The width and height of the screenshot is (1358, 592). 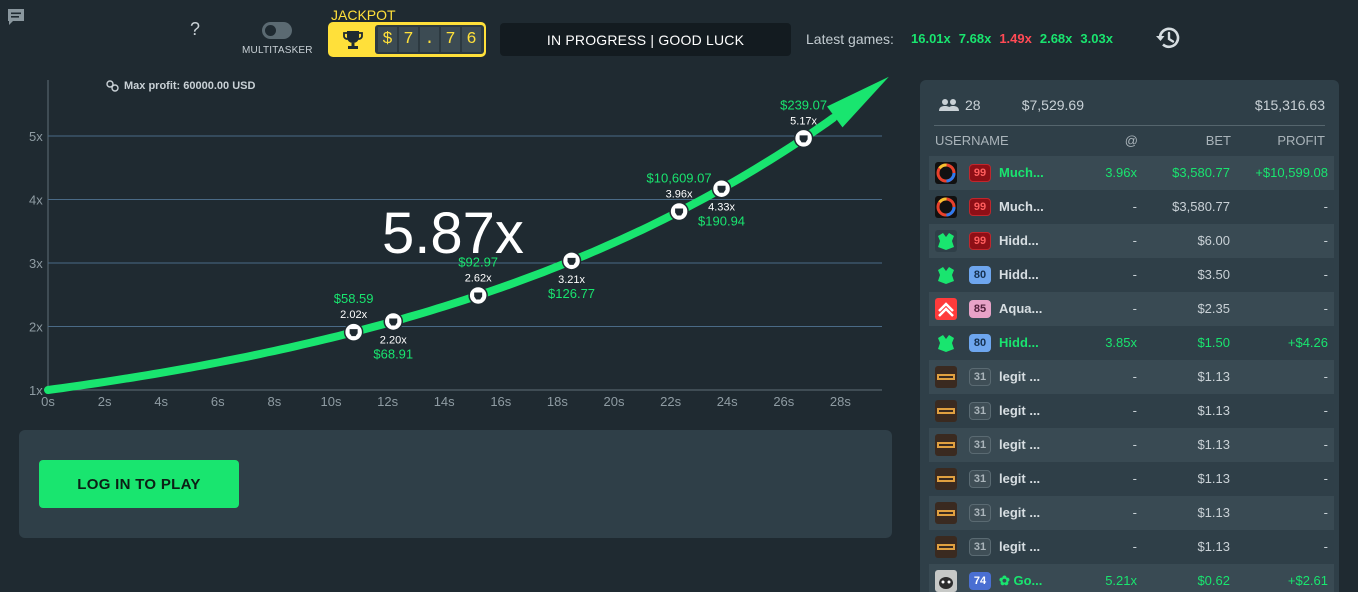 What do you see at coordinates (393, 340) in the screenshot?
I see `cashout-multiplier-label: 2.20x` at bounding box center [393, 340].